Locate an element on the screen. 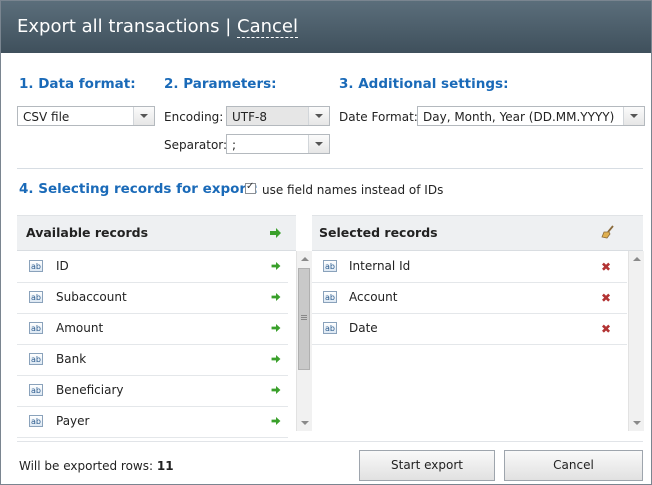 This screenshot has width=652, height=485. selected-record-label: Internal Id is located at coordinates (380, 266).